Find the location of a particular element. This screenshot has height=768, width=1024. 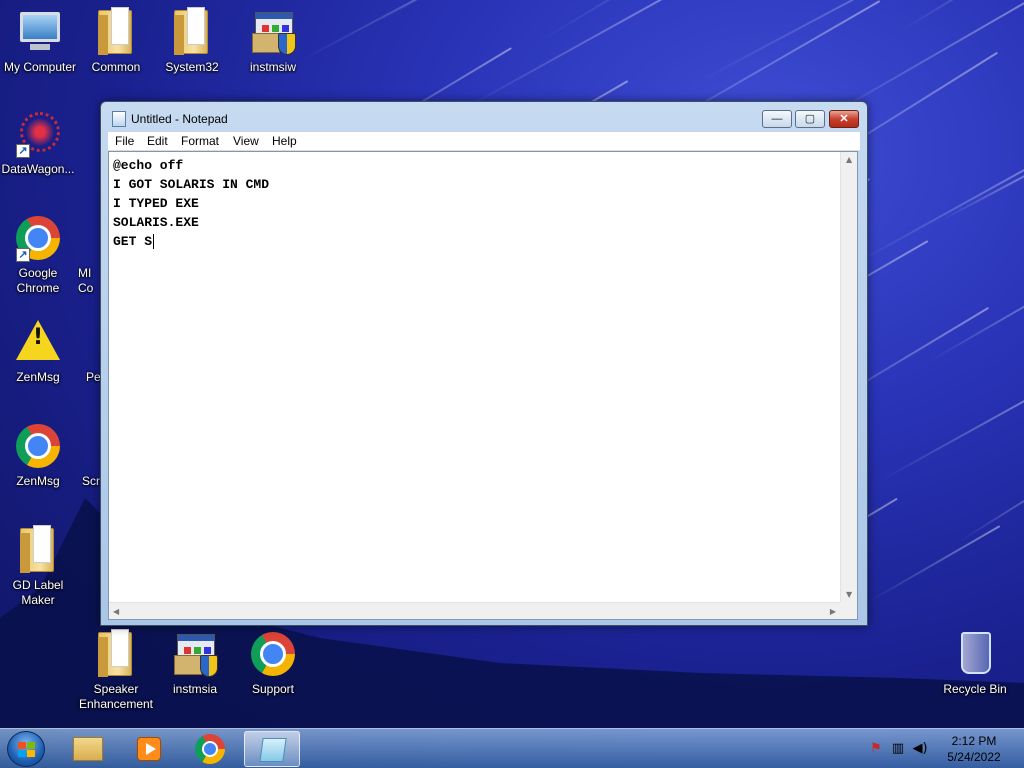

desktop-icon-gd-label-maker: GD Label Maker is located at coordinates (39, 566).